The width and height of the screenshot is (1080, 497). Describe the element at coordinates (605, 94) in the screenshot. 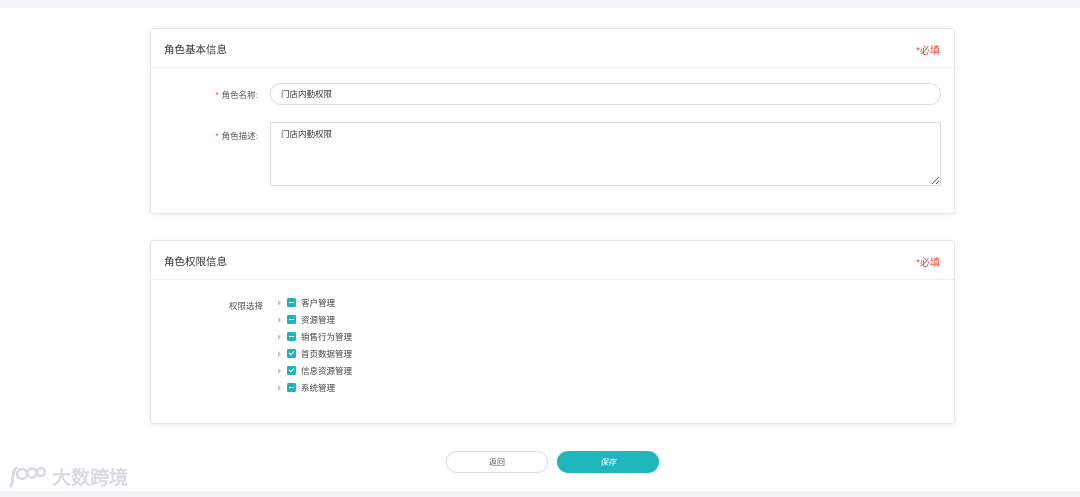

I see `role-name-input` at that location.